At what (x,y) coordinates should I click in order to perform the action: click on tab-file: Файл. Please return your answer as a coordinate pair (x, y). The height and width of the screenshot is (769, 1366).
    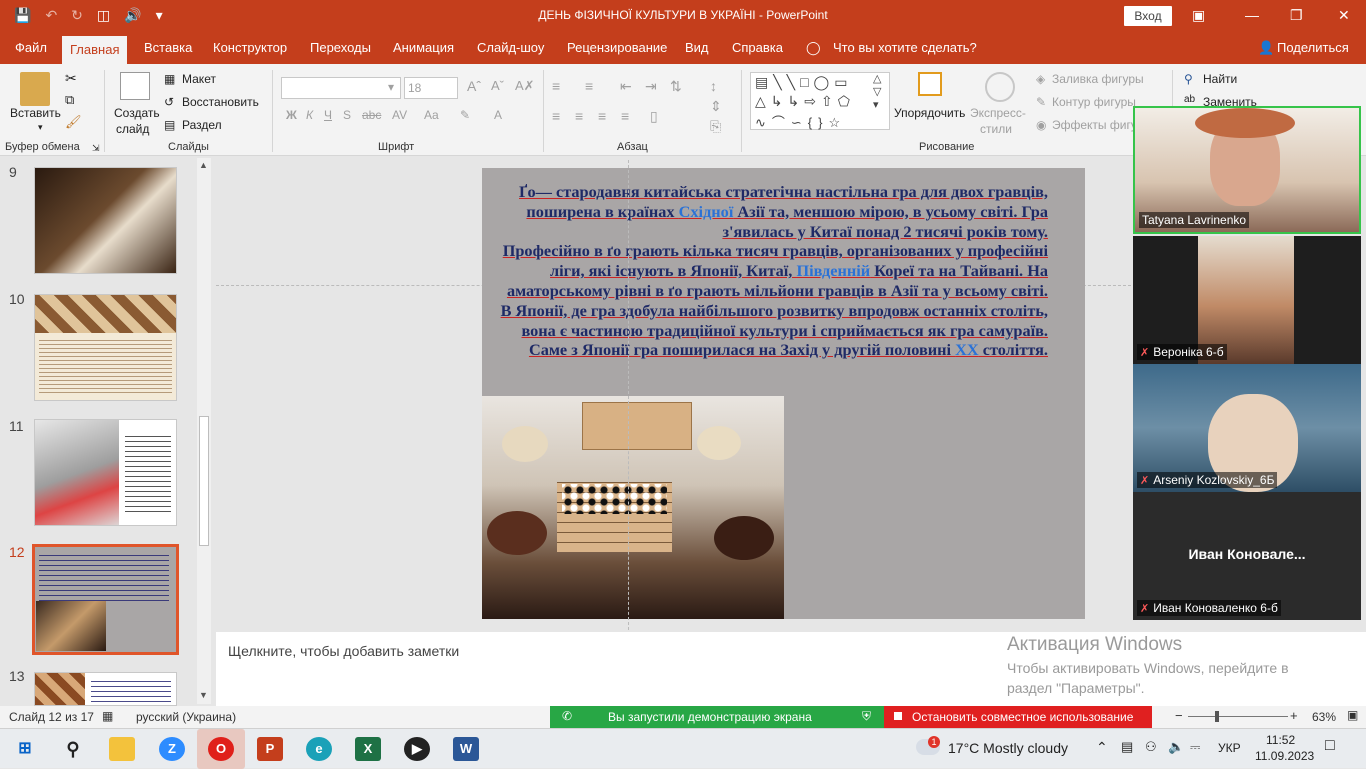
    Looking at the image, I should click on (31, 47).